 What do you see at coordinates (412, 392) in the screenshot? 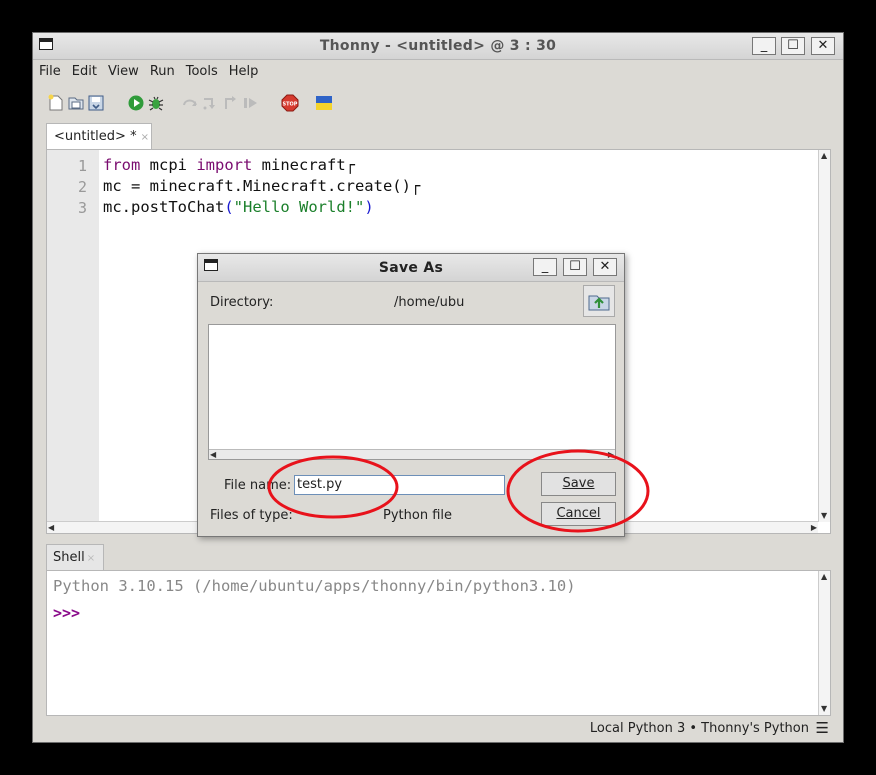
I see `file-list: ◀ ▶` at bounding box center [412, 392].